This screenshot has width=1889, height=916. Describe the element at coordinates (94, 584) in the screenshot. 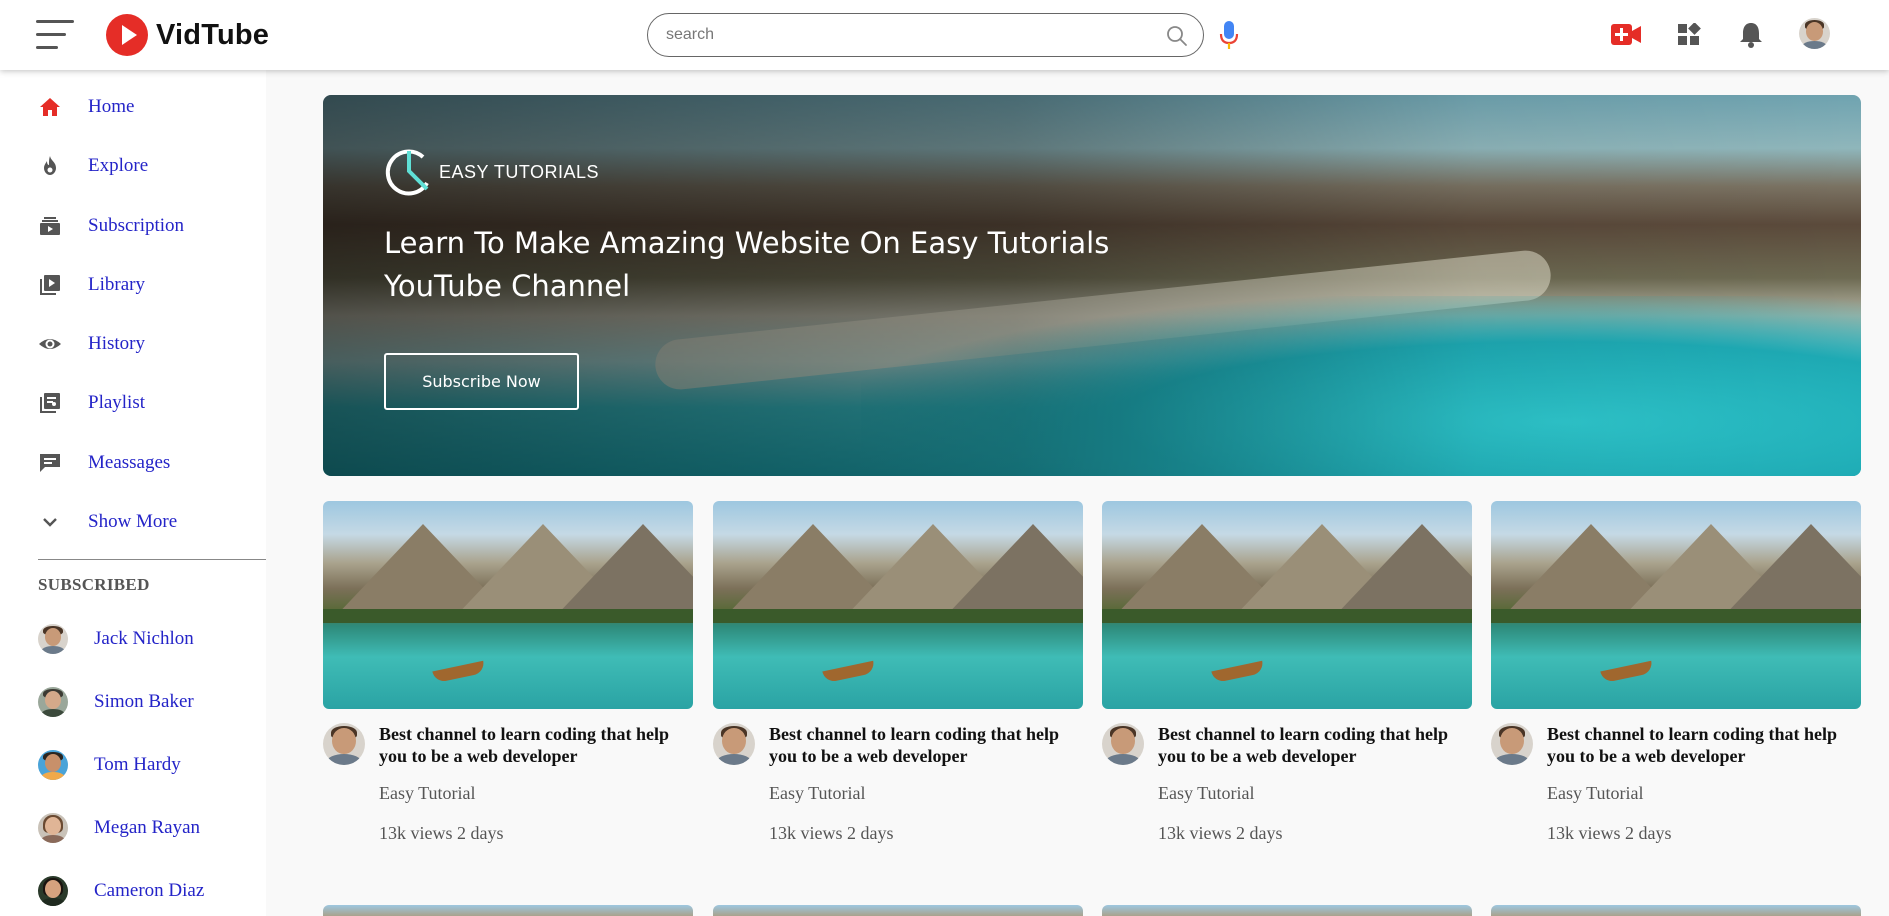

I see `subscribed-heading: SUBSCRIBED` at that location.